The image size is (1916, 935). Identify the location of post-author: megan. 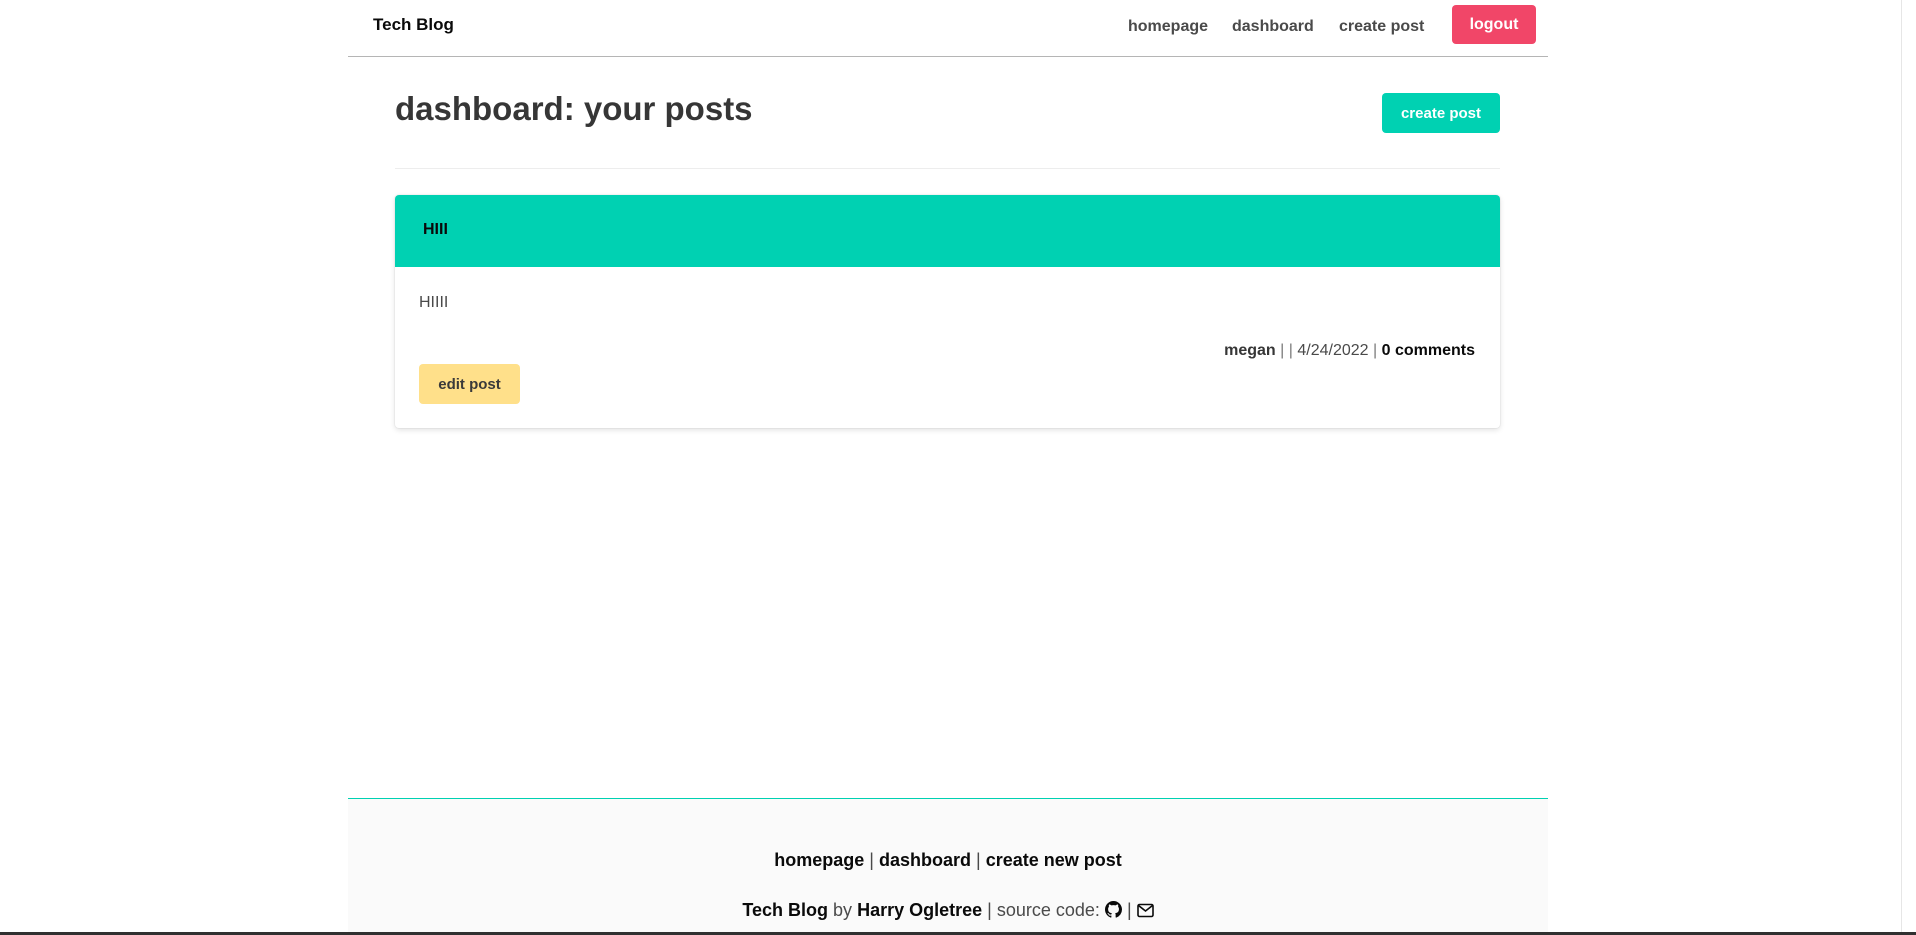
(1250, 350).